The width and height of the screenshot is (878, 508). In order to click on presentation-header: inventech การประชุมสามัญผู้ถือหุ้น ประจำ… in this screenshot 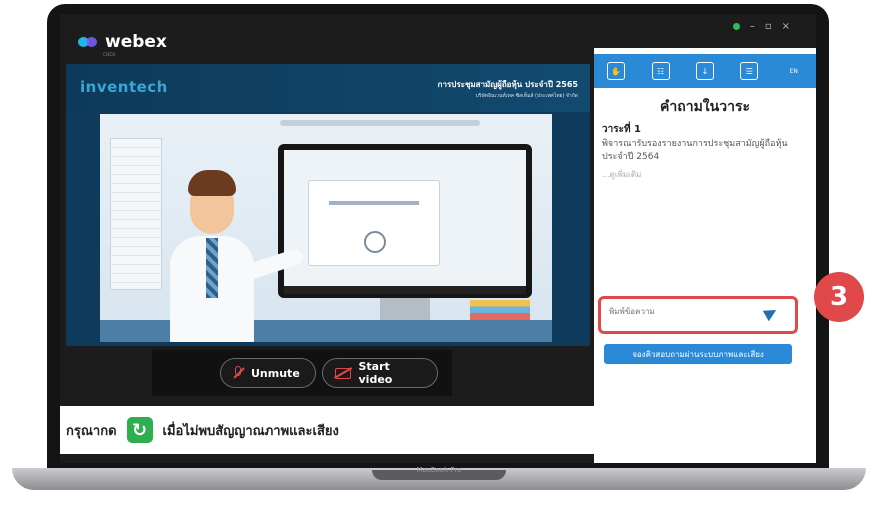, I will do `click(328, 88)`.